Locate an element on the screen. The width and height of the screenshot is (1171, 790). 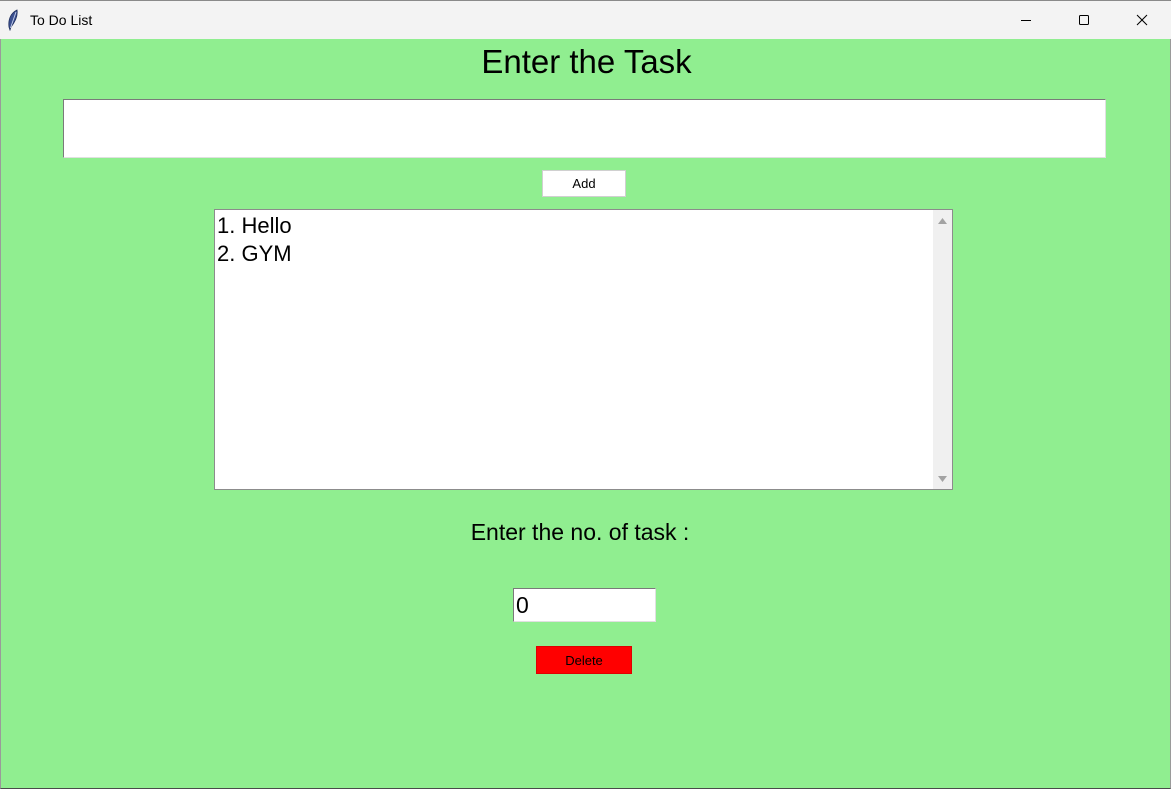
minimize-button is located at coordinates (1026, 20).